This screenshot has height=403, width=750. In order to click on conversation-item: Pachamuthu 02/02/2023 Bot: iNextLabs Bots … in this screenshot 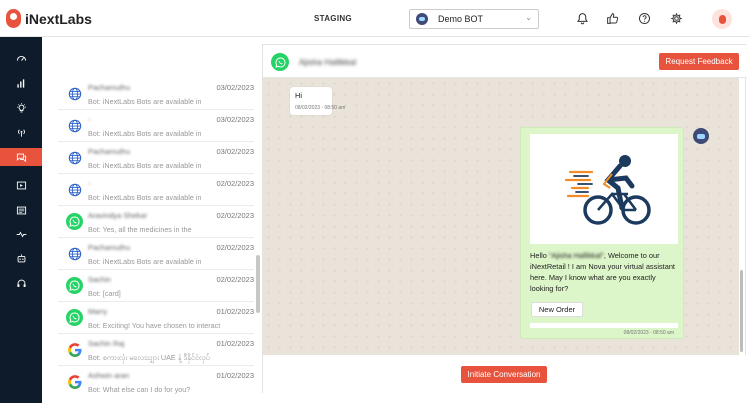, I will do `click(156, 254)`.